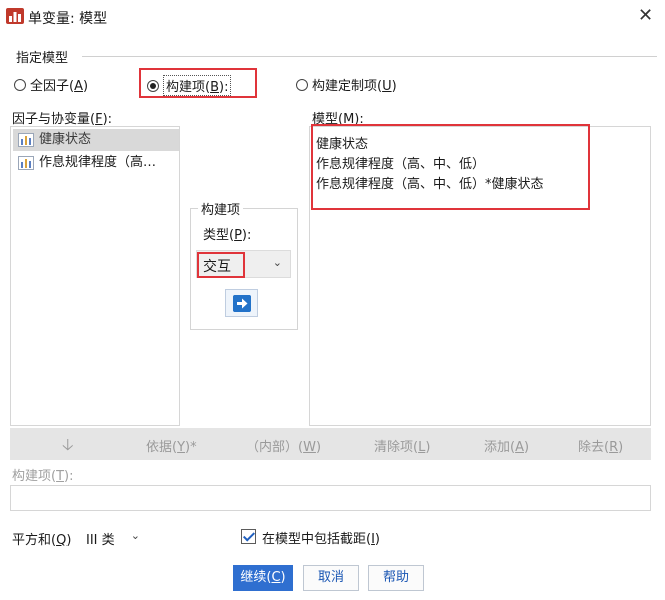 The image size is (665, 600). I want to click on arrow-right-icon, so click(242, 303).